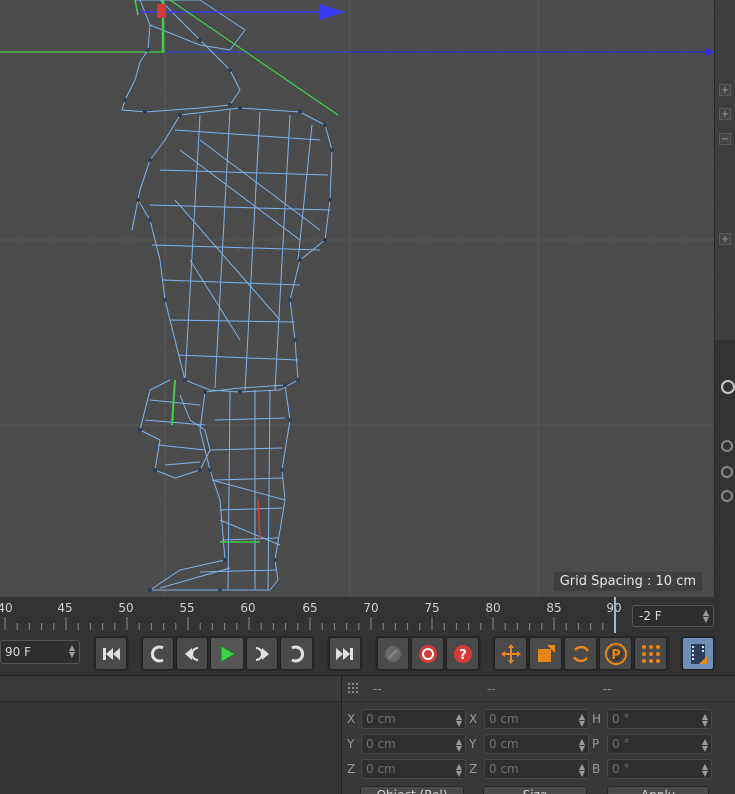  I want to click on layer-panel-edge, so click(725, 470).